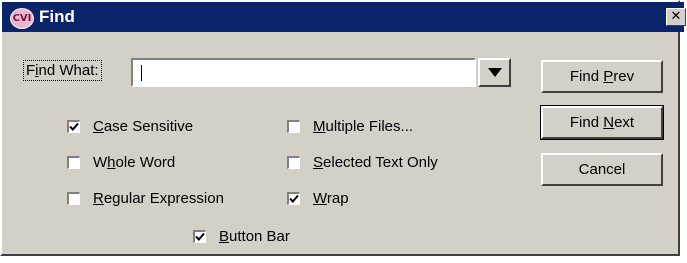  What do you see at coordinates (293, 126) in the screenshot?
I see `multiple-files-box` at bounding box center [293, 126].